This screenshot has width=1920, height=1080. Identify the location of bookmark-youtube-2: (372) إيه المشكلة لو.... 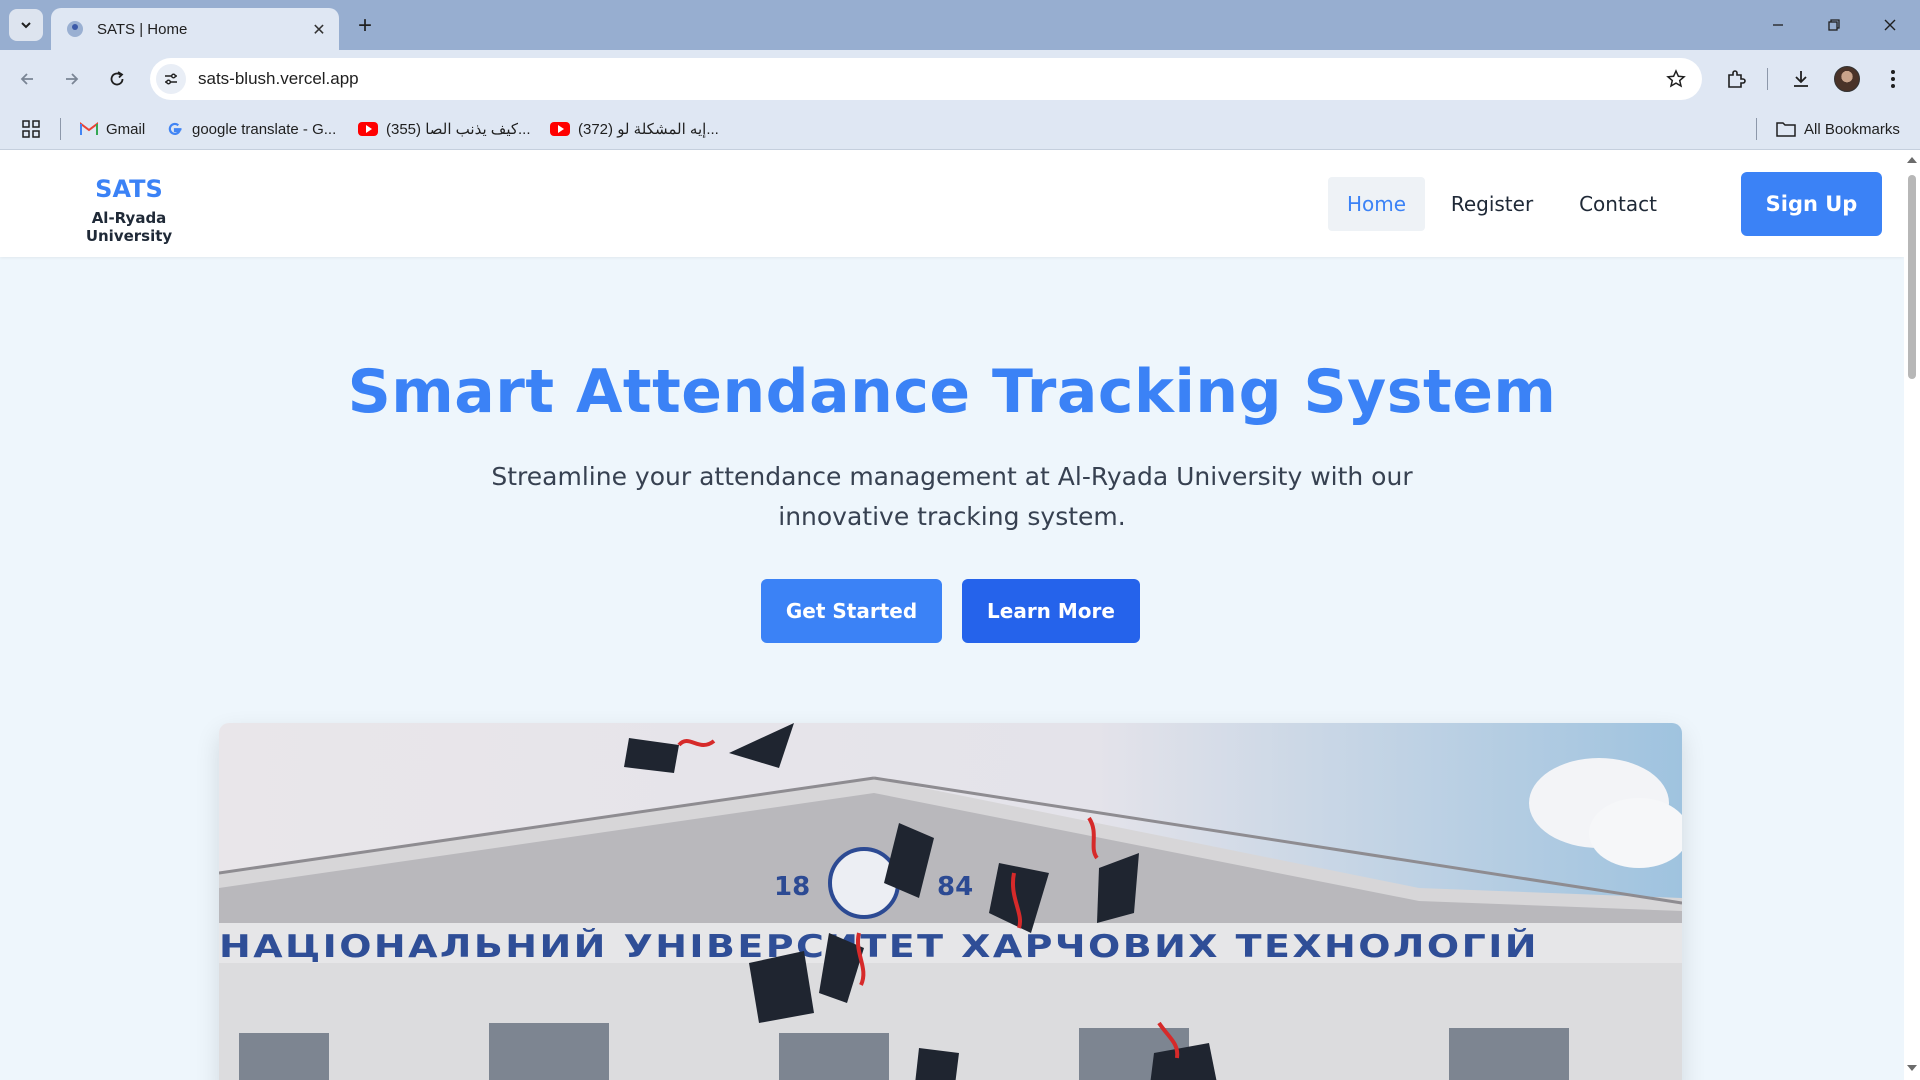
(634, 129).